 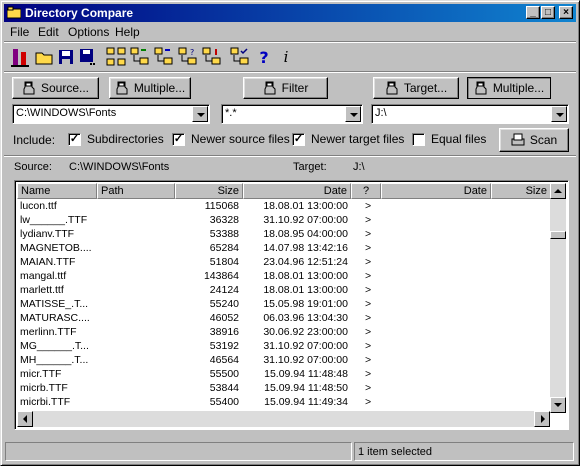 I want to click on cell-size: 46564, so click(x=224, y=360).